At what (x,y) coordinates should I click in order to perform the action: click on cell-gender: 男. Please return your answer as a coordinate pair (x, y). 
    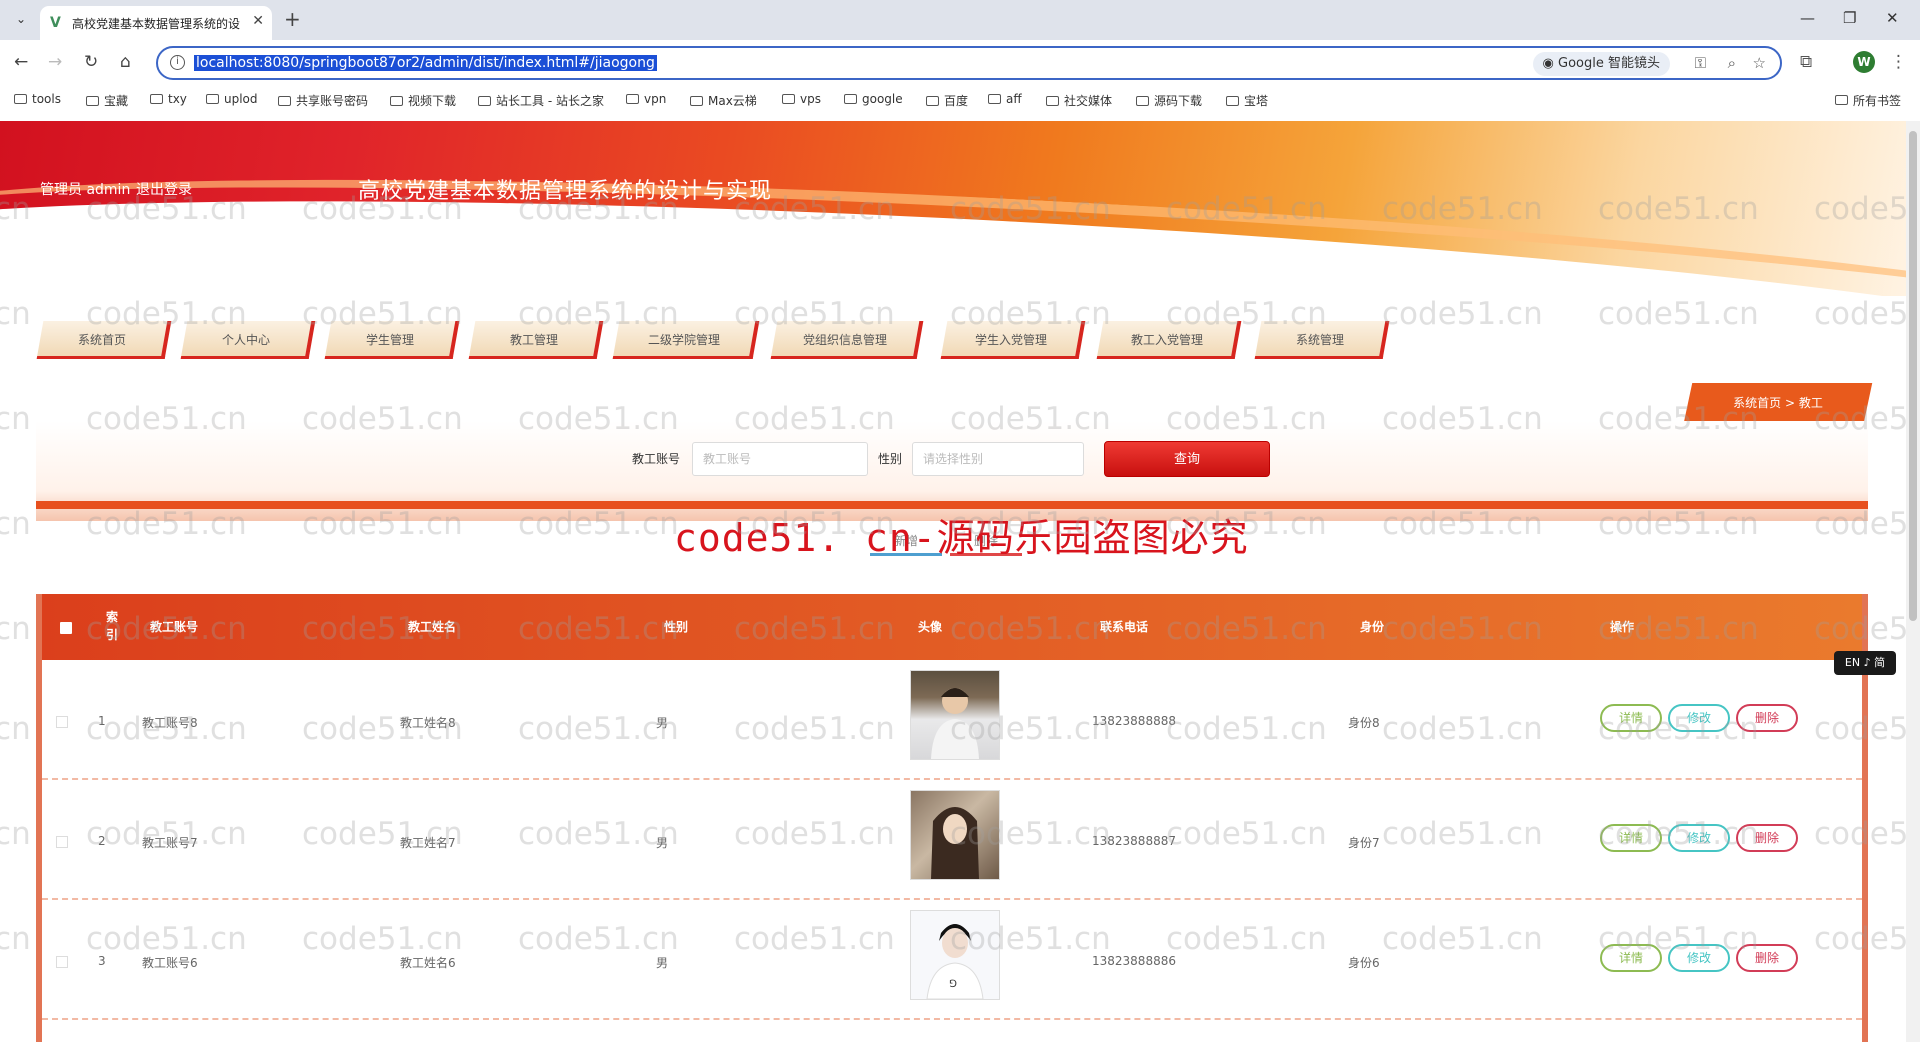
    Looking at the image, I should click on (662, 723).